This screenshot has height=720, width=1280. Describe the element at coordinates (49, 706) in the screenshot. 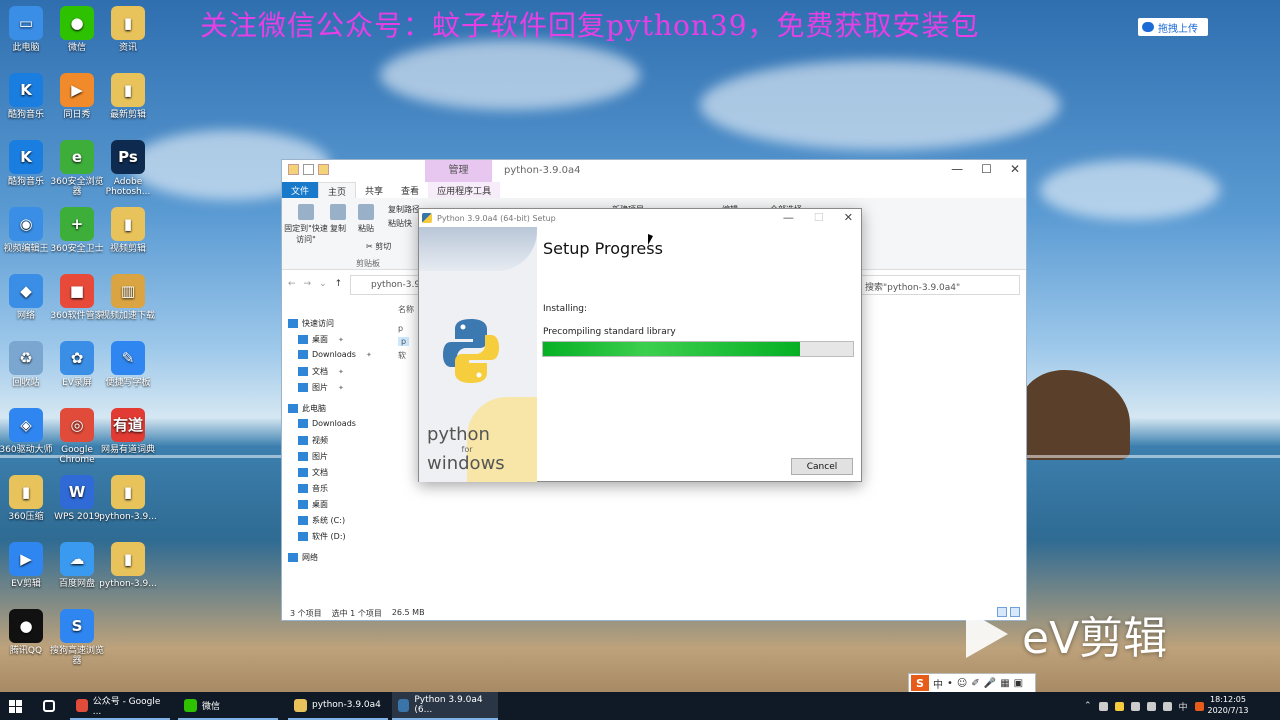

I see `task-view-button` at that location.